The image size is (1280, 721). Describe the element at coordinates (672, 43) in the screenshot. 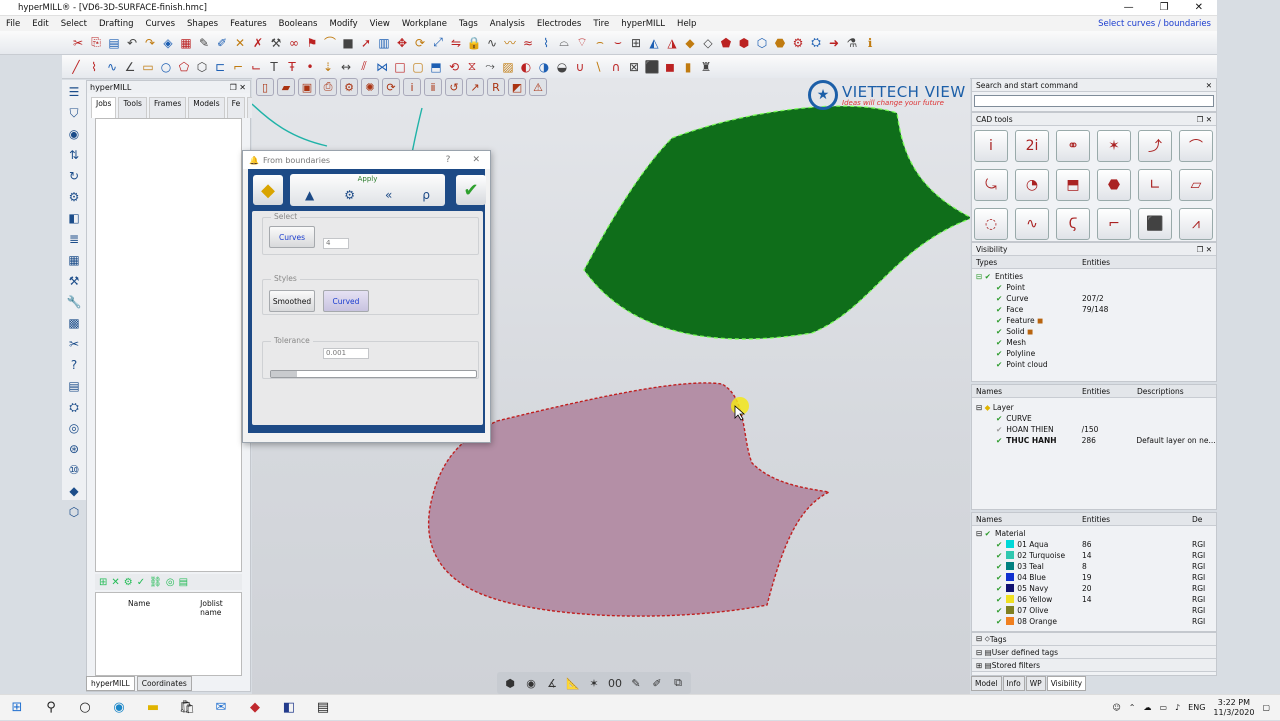

I see `surface-b-icon: ◮` at that location.